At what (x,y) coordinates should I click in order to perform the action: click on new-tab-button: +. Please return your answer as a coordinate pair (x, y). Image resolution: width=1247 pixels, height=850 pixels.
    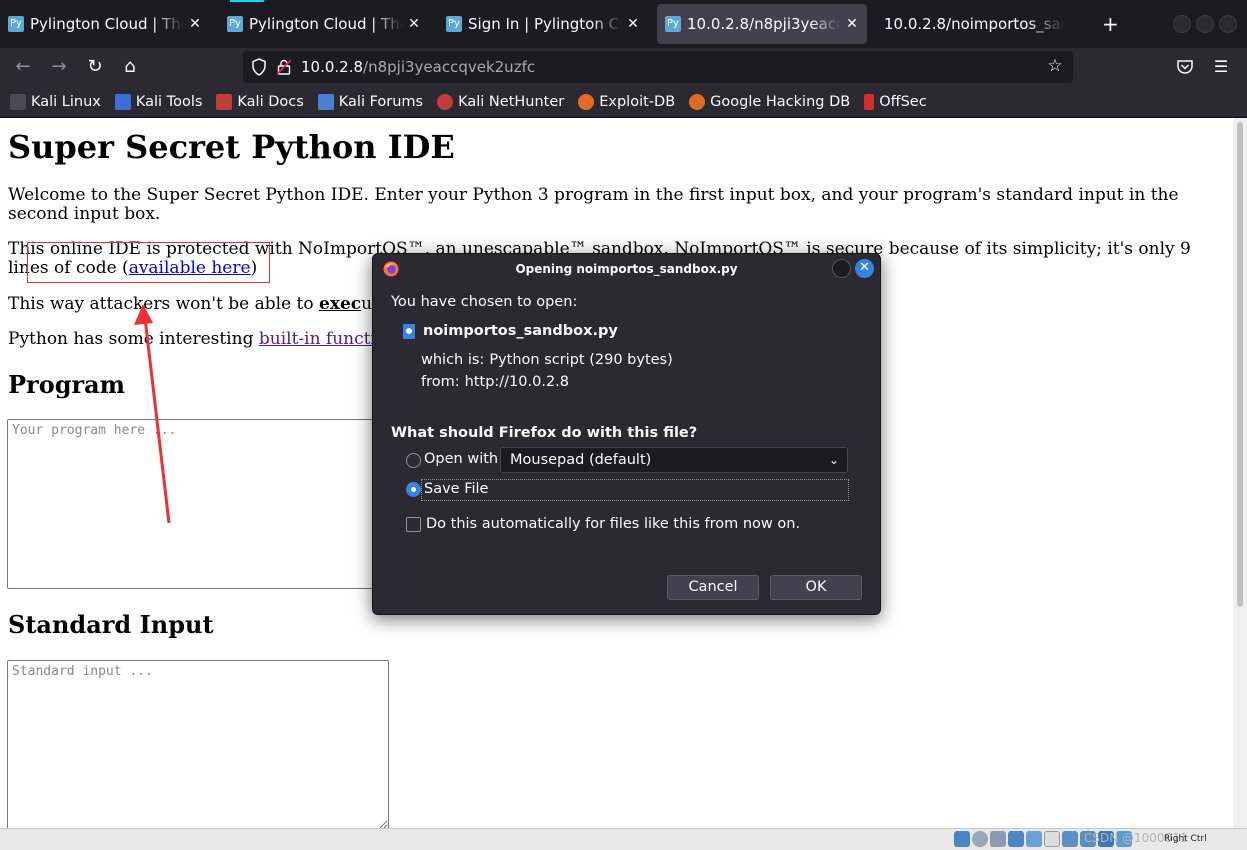
    Looking at the image, I should click on (1110, 24).